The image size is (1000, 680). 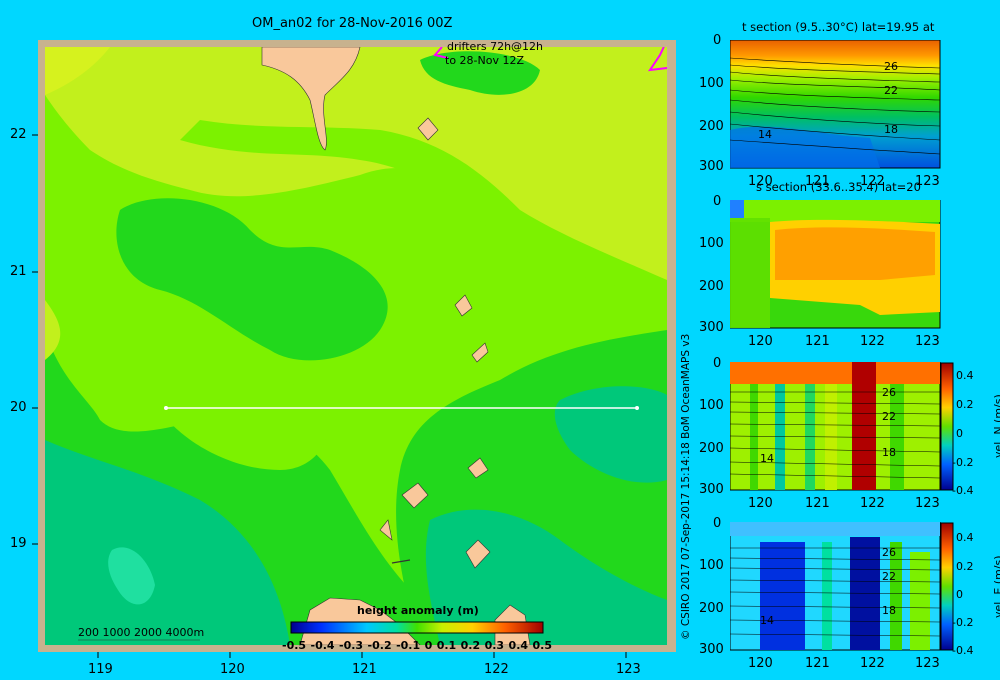 I want to click on colorbar-tick: 0.1, so click(x=446, y=645).